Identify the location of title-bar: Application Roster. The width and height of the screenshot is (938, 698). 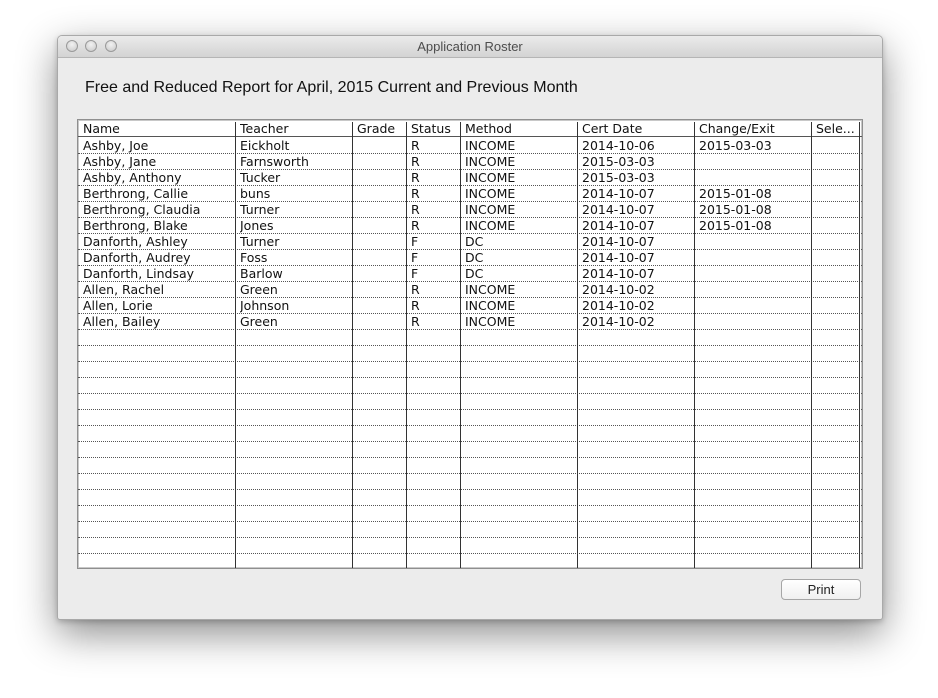
(470, 47).